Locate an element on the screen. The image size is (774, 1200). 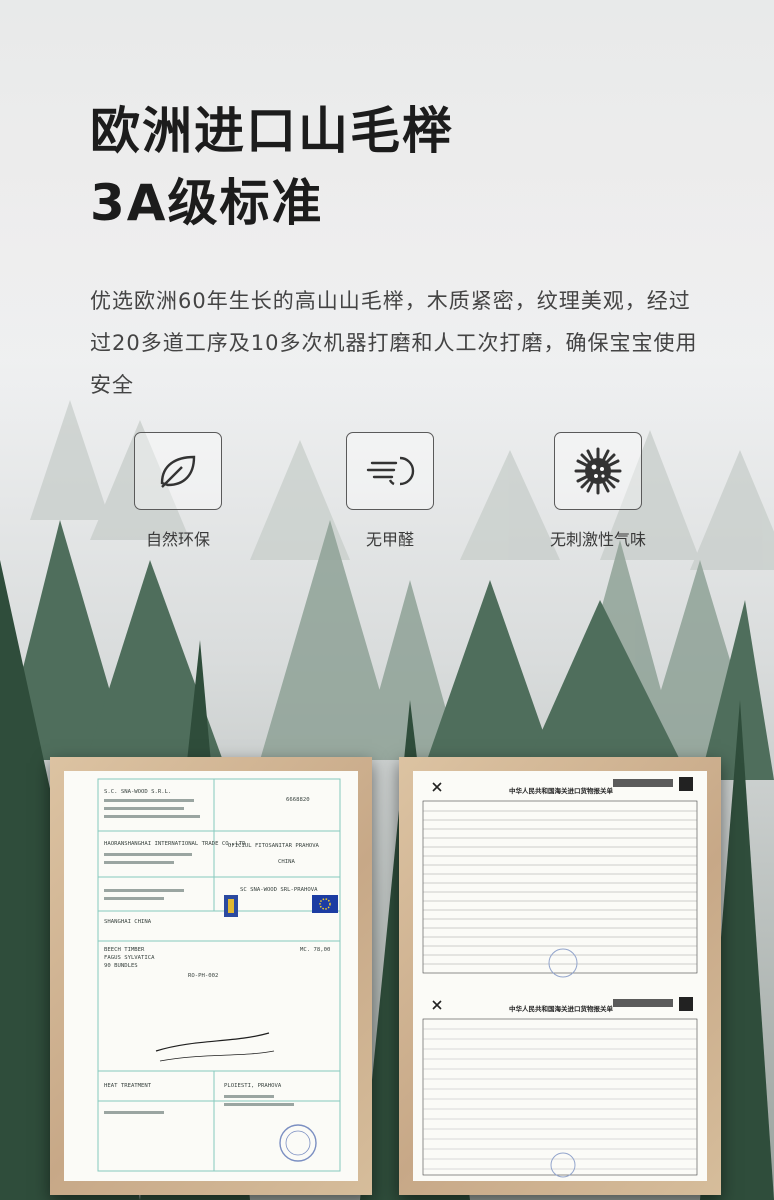
feature-no-odor: 无刺激性气味 is located at coordinates (598, 491).